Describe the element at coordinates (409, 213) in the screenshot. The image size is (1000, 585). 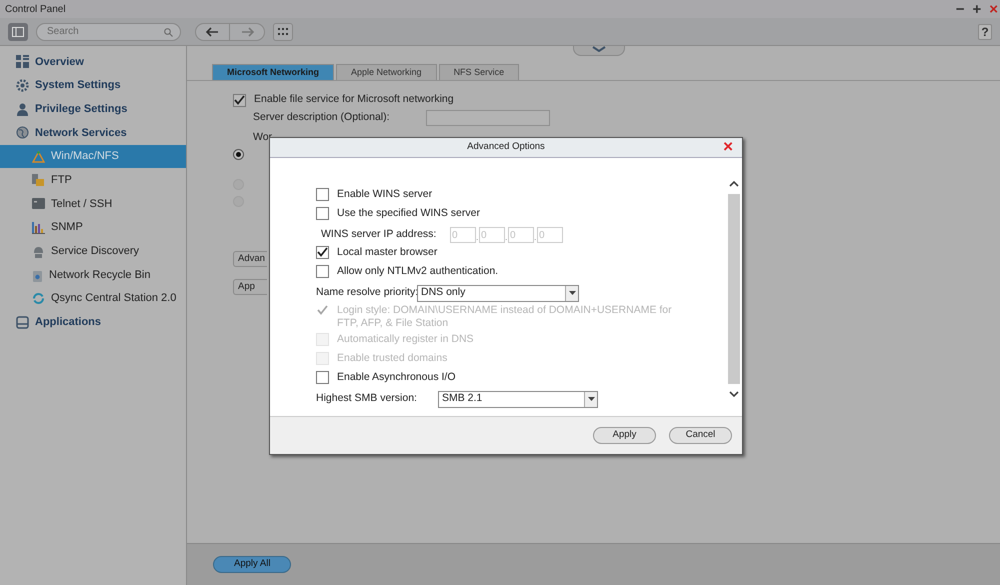
I see `checkbox-label: Use the specified WINS server` at that location.